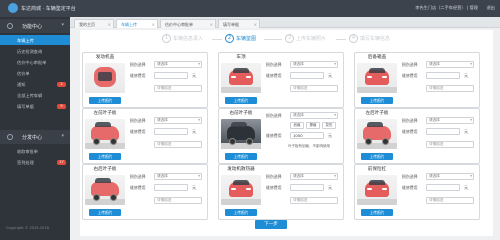 The height and width of the screenshot is (240, 500). I want to click on sidebar-group-function: 功能中心 ▾, so click(35, 26).